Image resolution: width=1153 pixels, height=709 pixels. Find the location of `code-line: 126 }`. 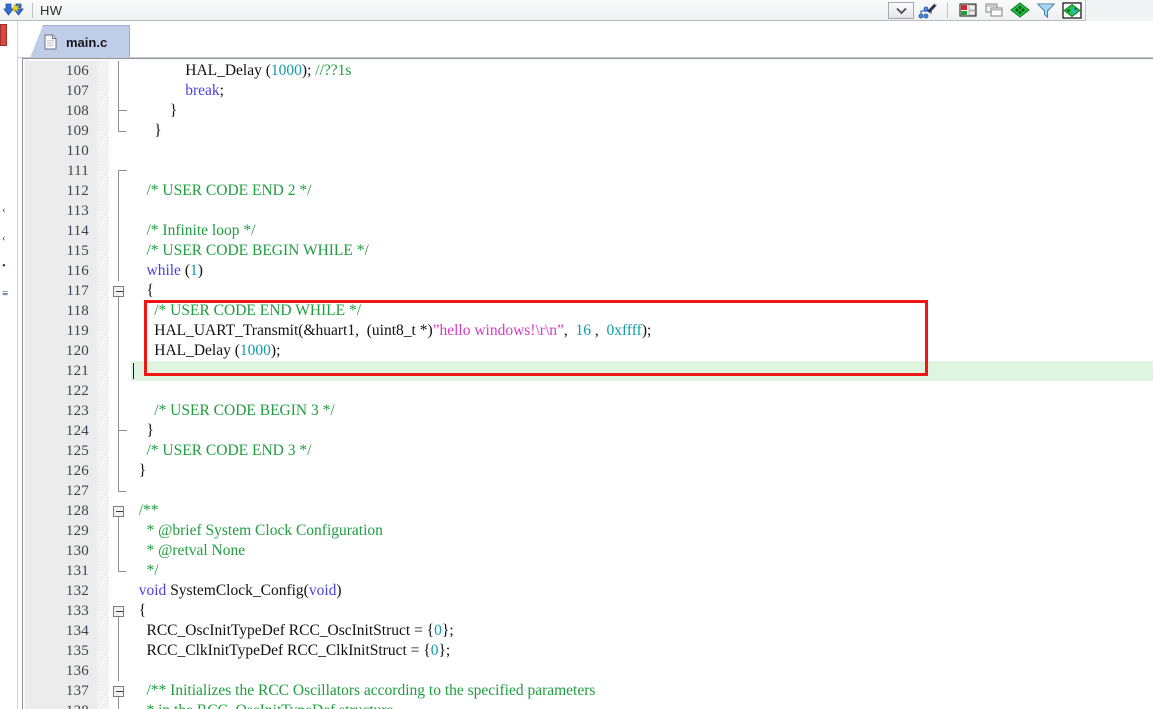

code-line: 126 } is located at coordinates (589, 471).